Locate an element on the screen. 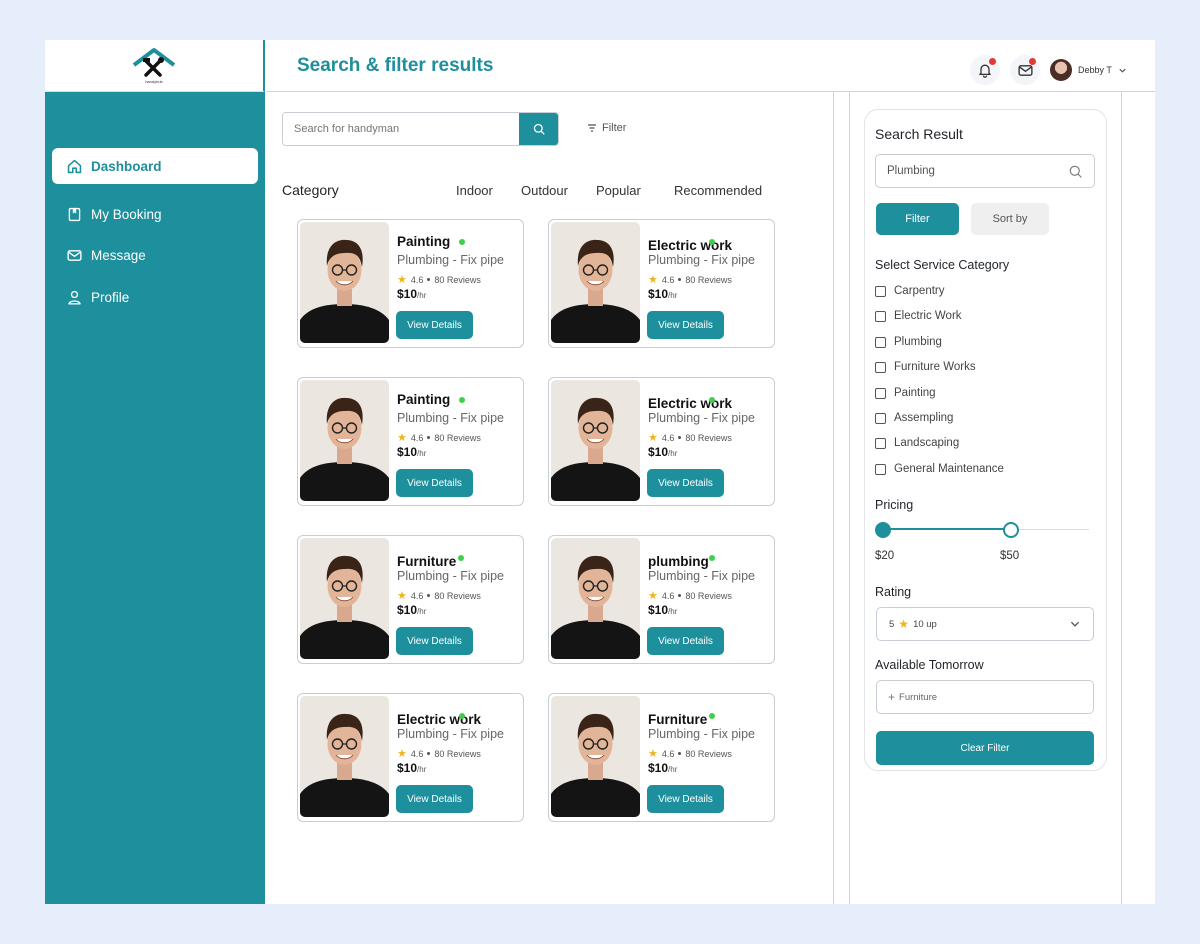 The height and width of the screenshot is (944, 1200). tab-outdour: Outdour is located at coordinates (544, 190).